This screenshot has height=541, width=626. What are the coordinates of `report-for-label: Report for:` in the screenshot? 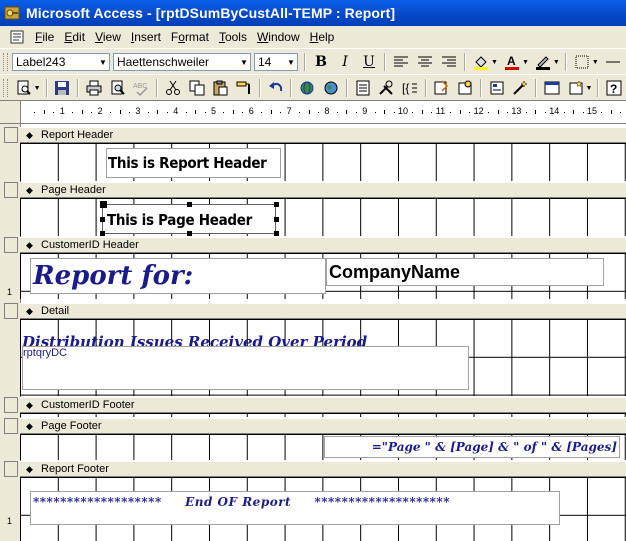 It's located at (178, 276).